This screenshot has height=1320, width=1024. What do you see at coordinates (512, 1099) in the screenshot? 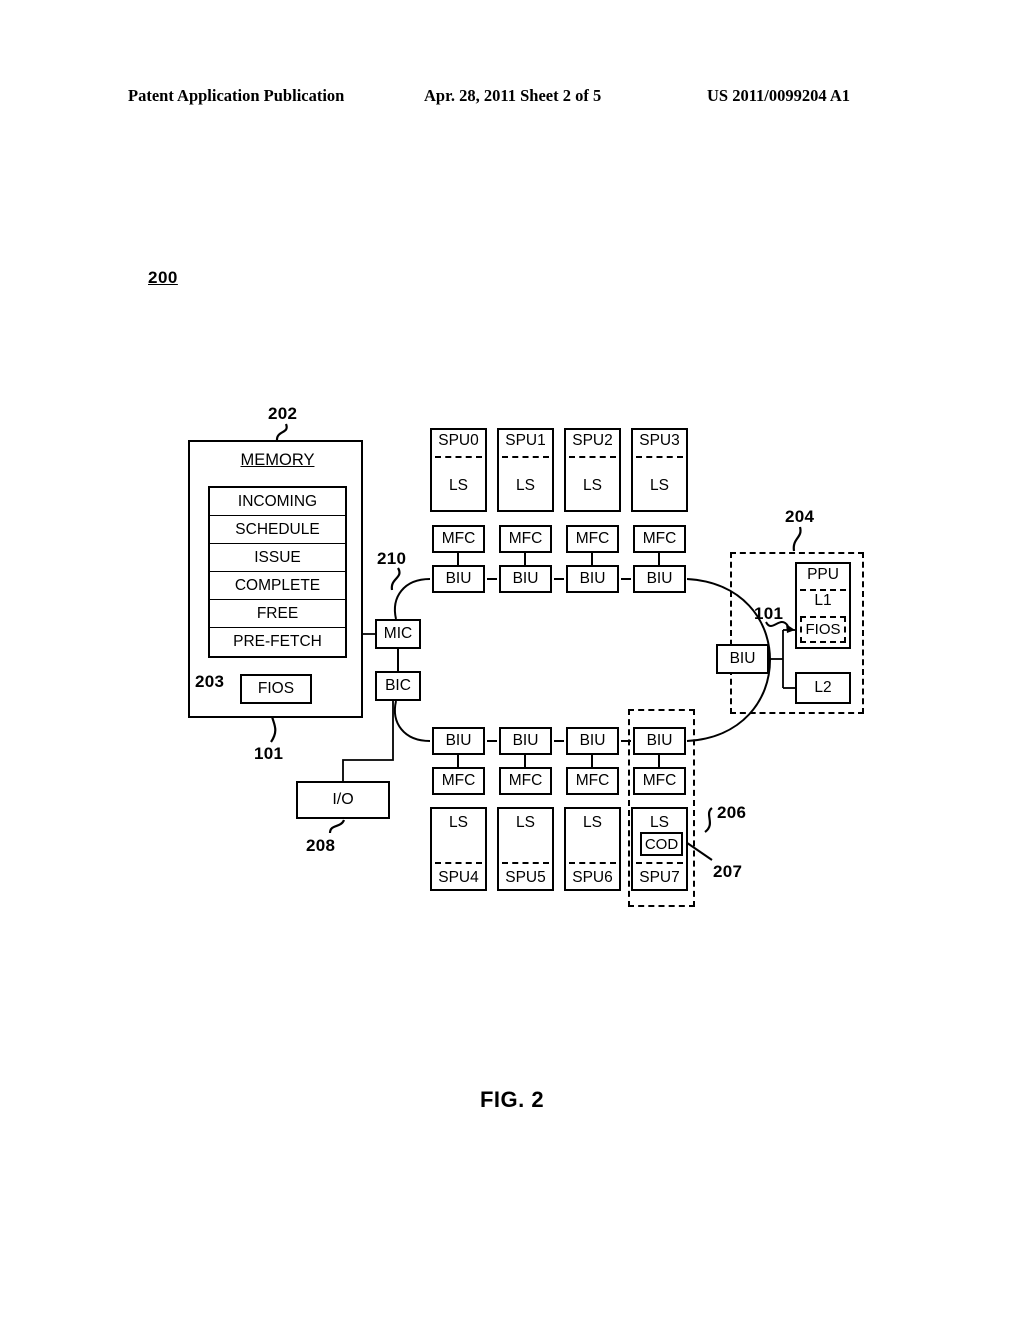
I see `figure-caption: FIG. 2` at bounding box center [512, 1099].